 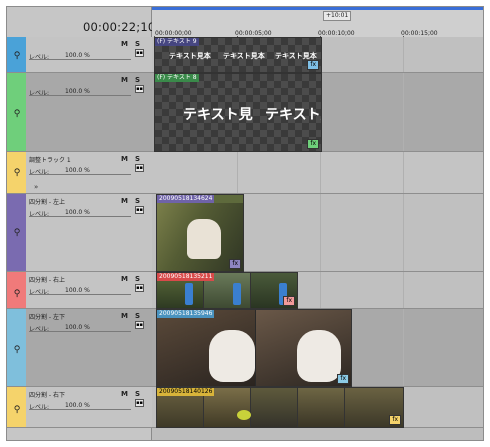 What do you see at coordinates (36, 187) in the screenshot?
I see `collapse-chevron-icon: »` at bounding box center [36, 187].